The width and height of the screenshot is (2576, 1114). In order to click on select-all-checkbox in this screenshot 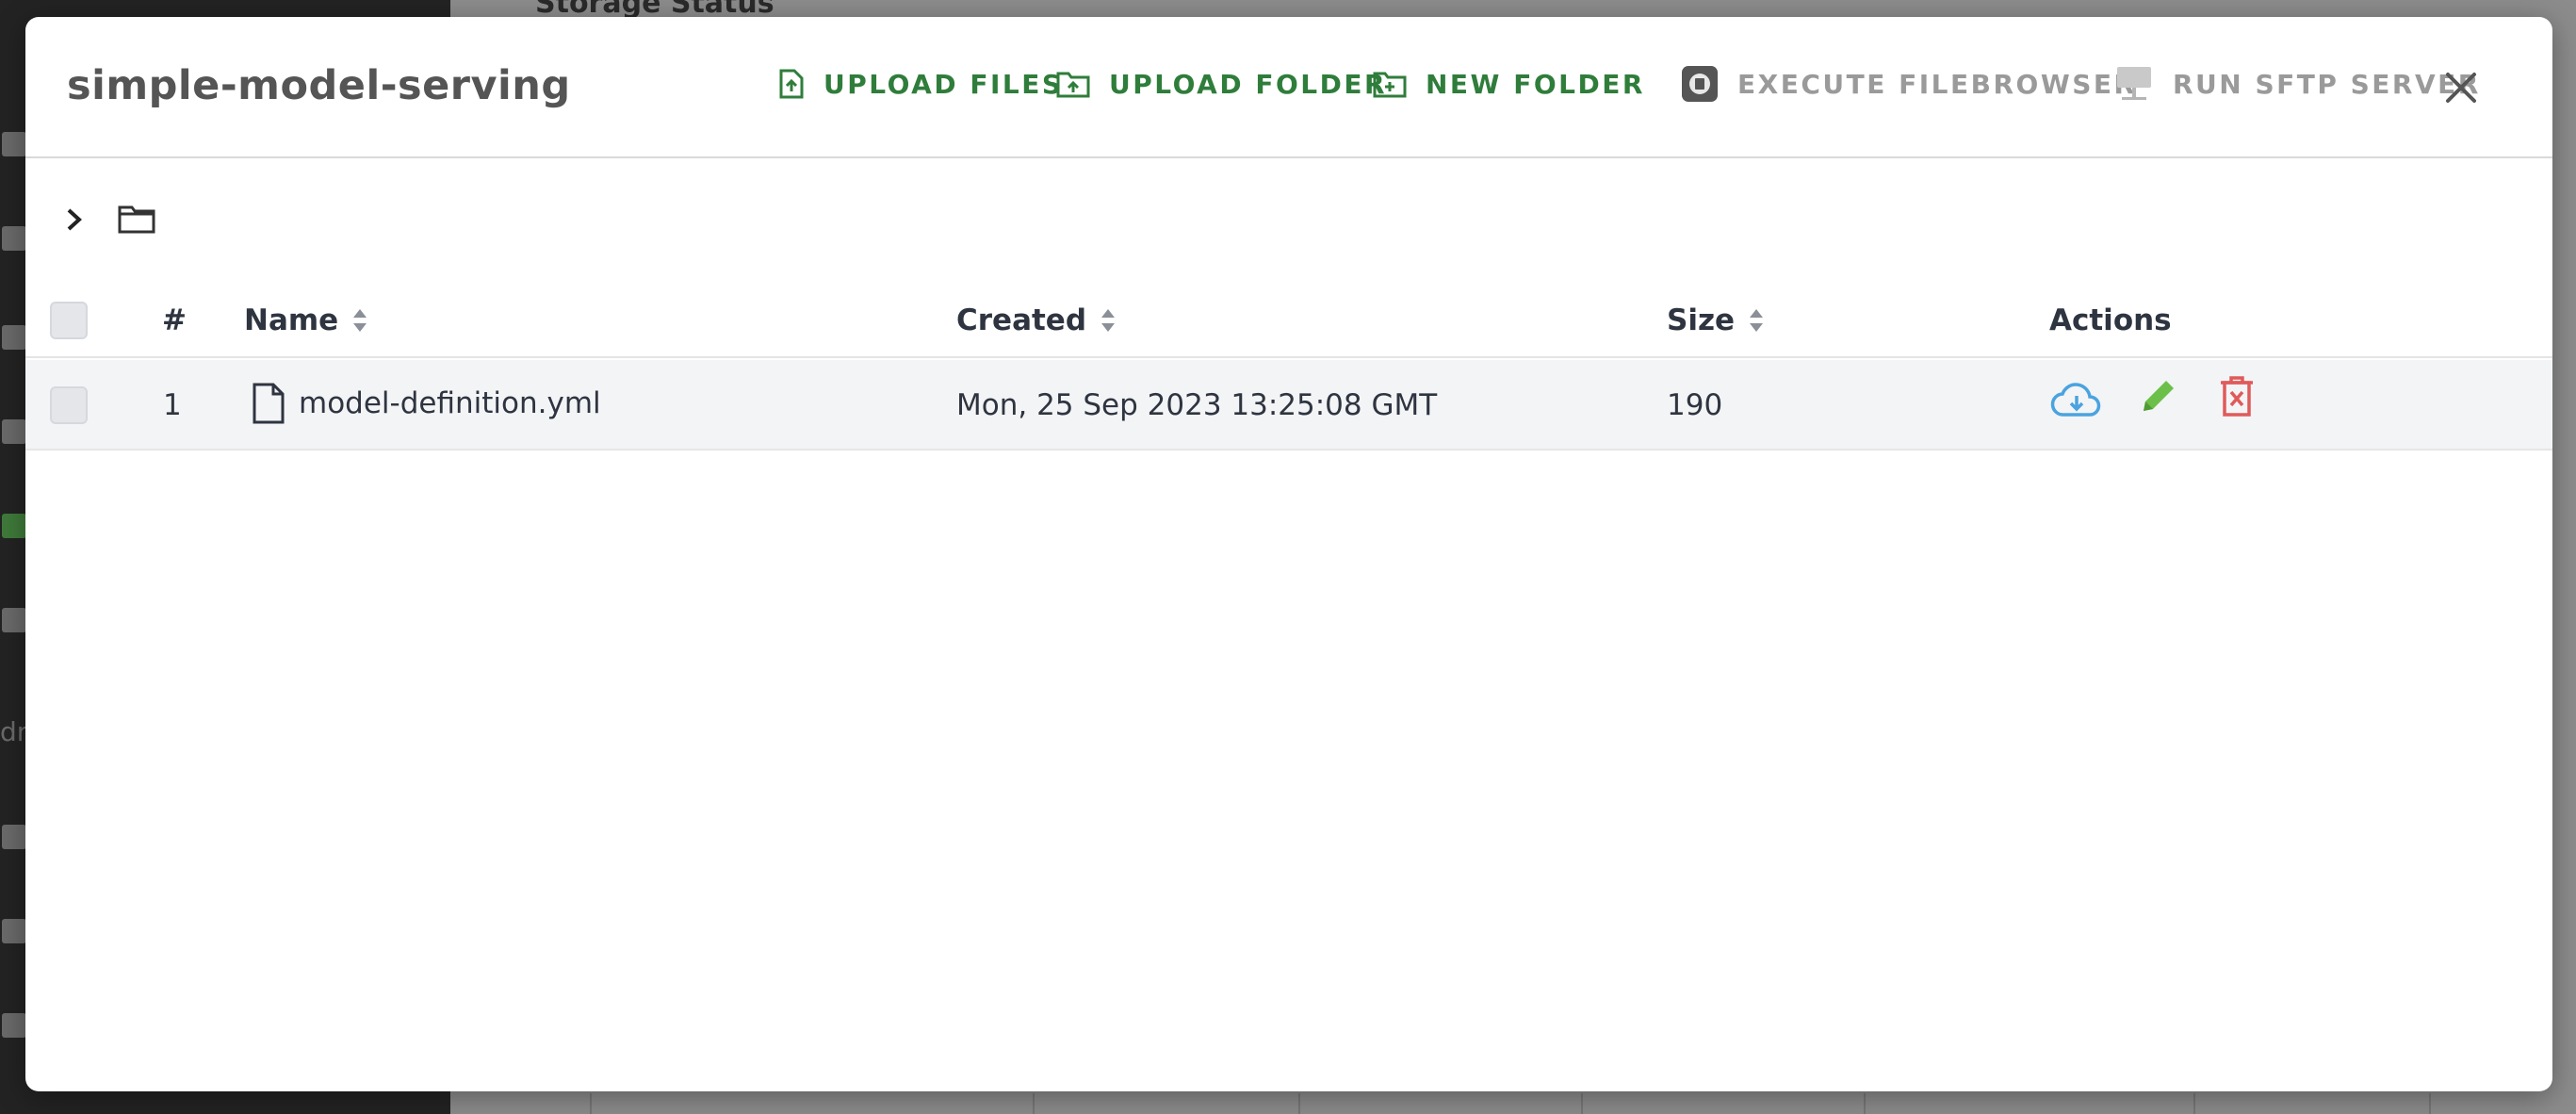, I will do `click(69, 320)`.